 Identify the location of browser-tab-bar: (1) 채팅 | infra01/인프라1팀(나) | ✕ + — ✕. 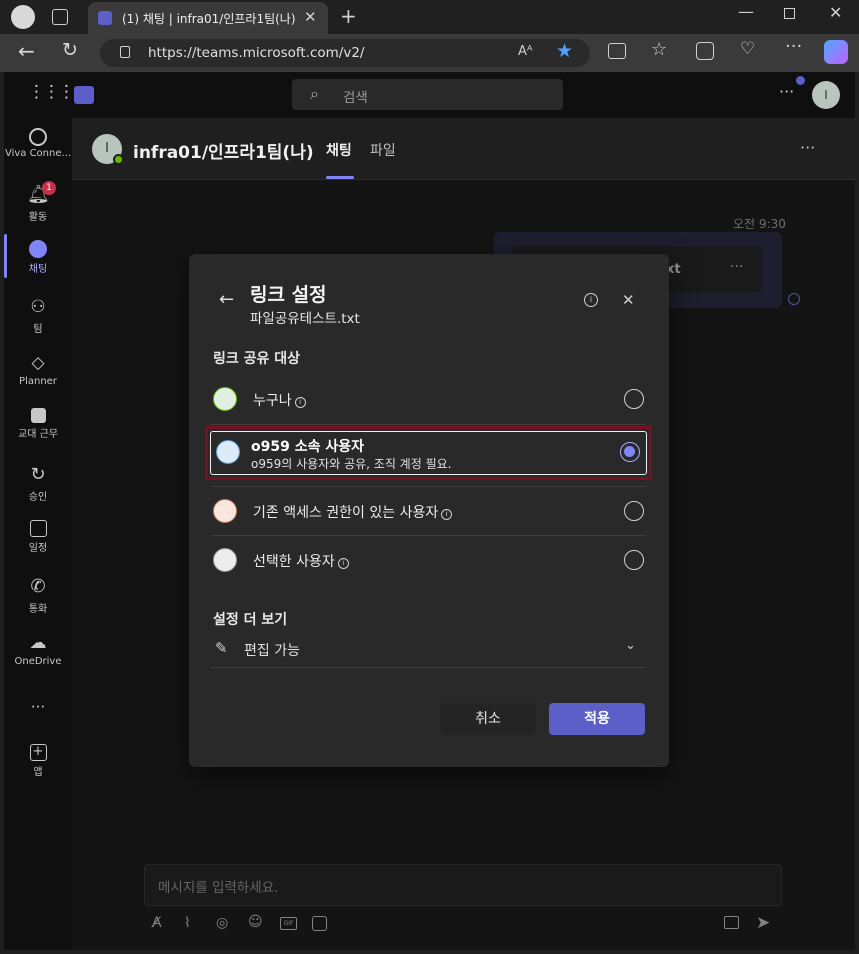
(429, 17).